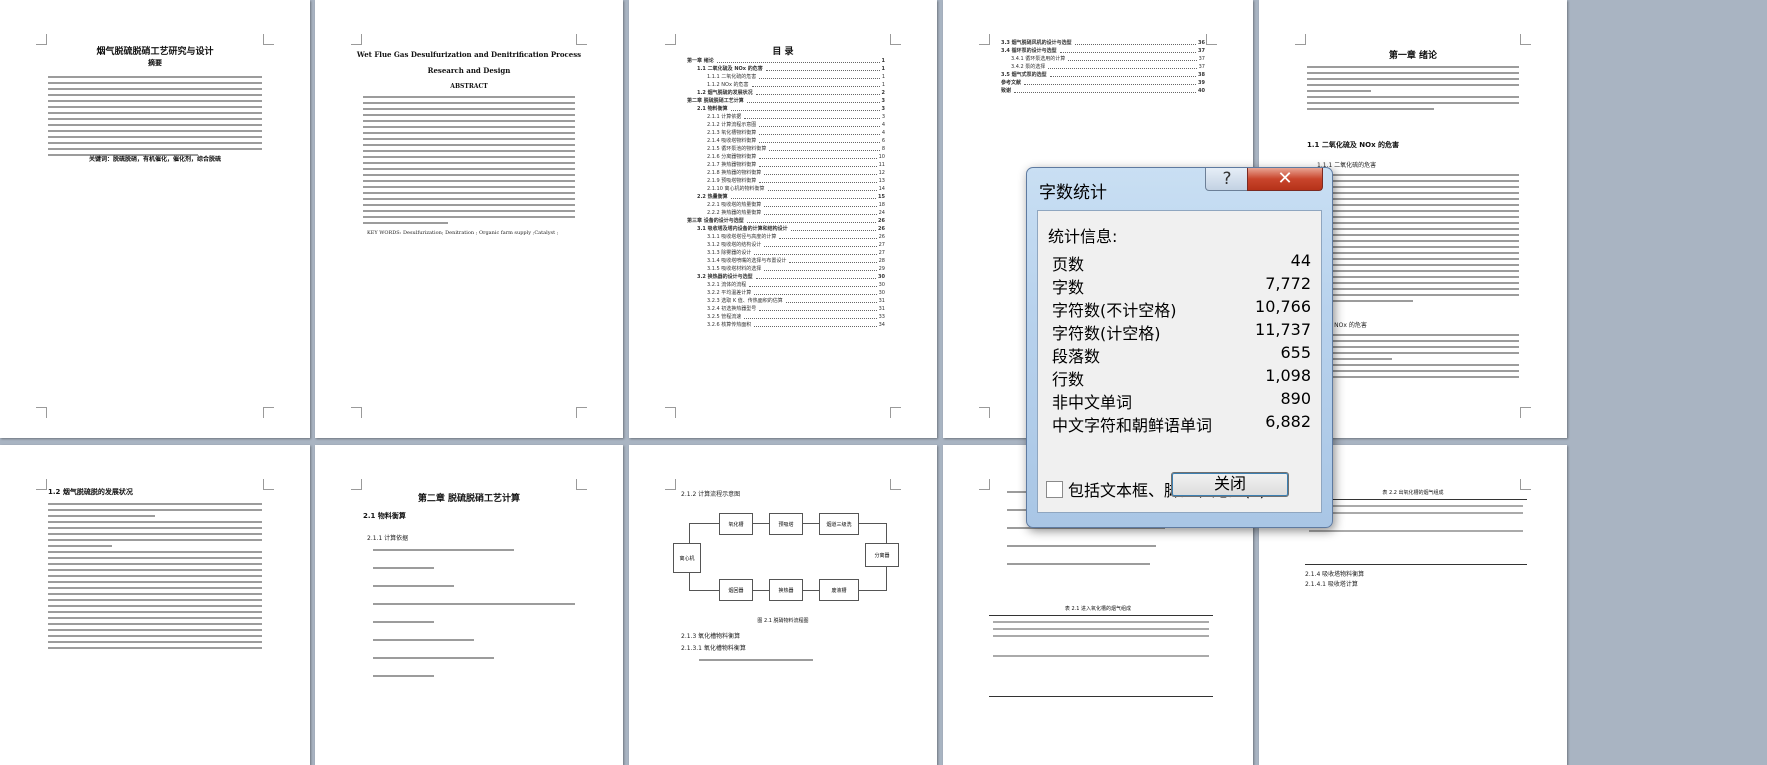 The height and width of the screenshot is (765, 1767). Describe the element at coordinates (1227, 179) in the screenshot. I see `help-button: ?` at that location.